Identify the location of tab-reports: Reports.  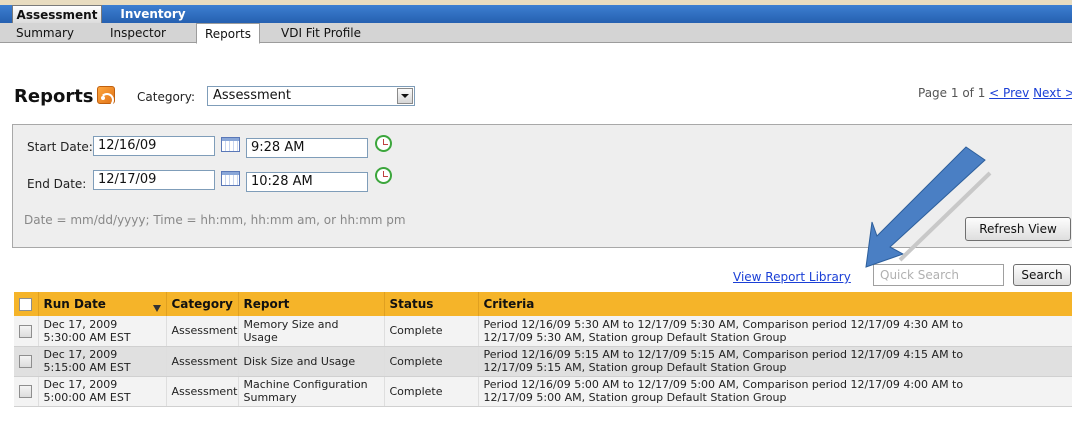
(228, 33).